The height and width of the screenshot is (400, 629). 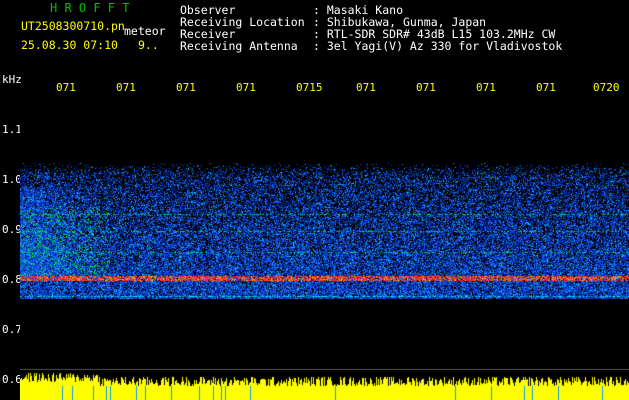 I want to click on mode-label: meteor, so click(x=145, y=31).